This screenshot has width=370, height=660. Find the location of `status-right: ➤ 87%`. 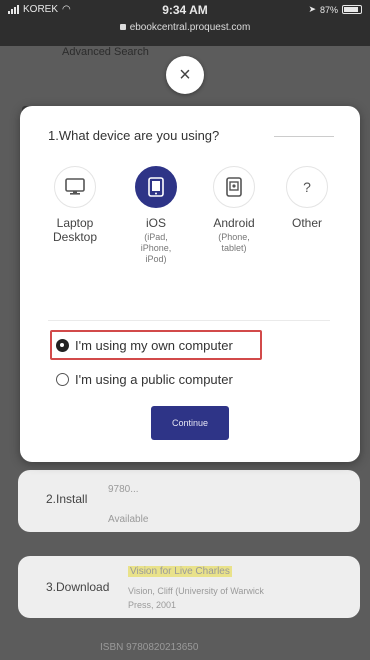

status-right: ➤ 87% is located at coordinates (335, 9).